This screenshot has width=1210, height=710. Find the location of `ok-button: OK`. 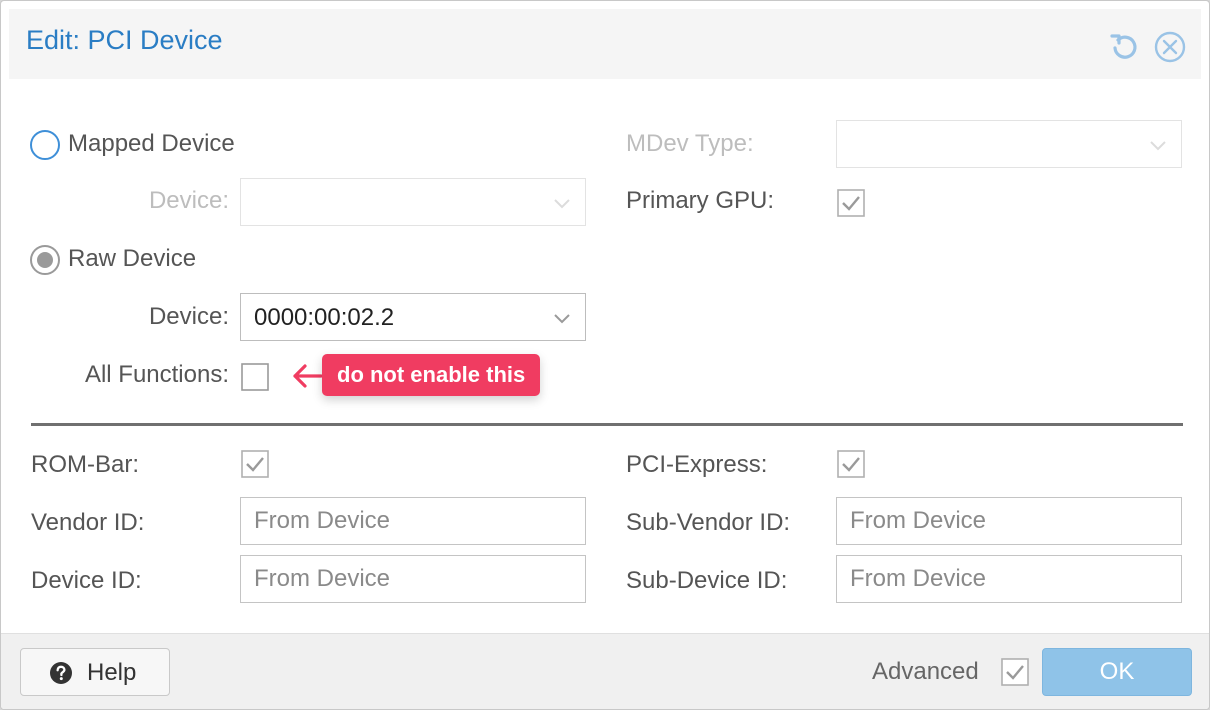

ok-button: OK is located at coordinates (1117, 672).